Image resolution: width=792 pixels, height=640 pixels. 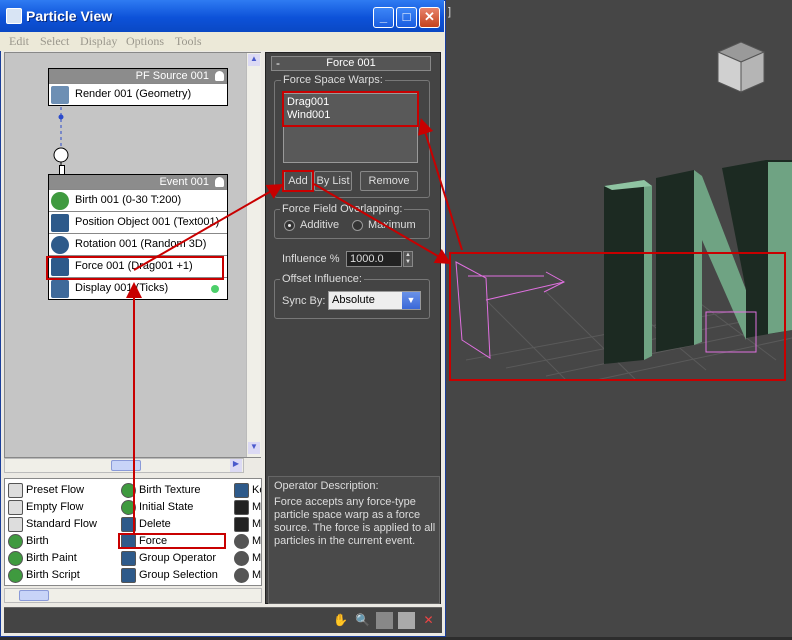 I want to click on position-object-icon, so click(x=60, y=223).